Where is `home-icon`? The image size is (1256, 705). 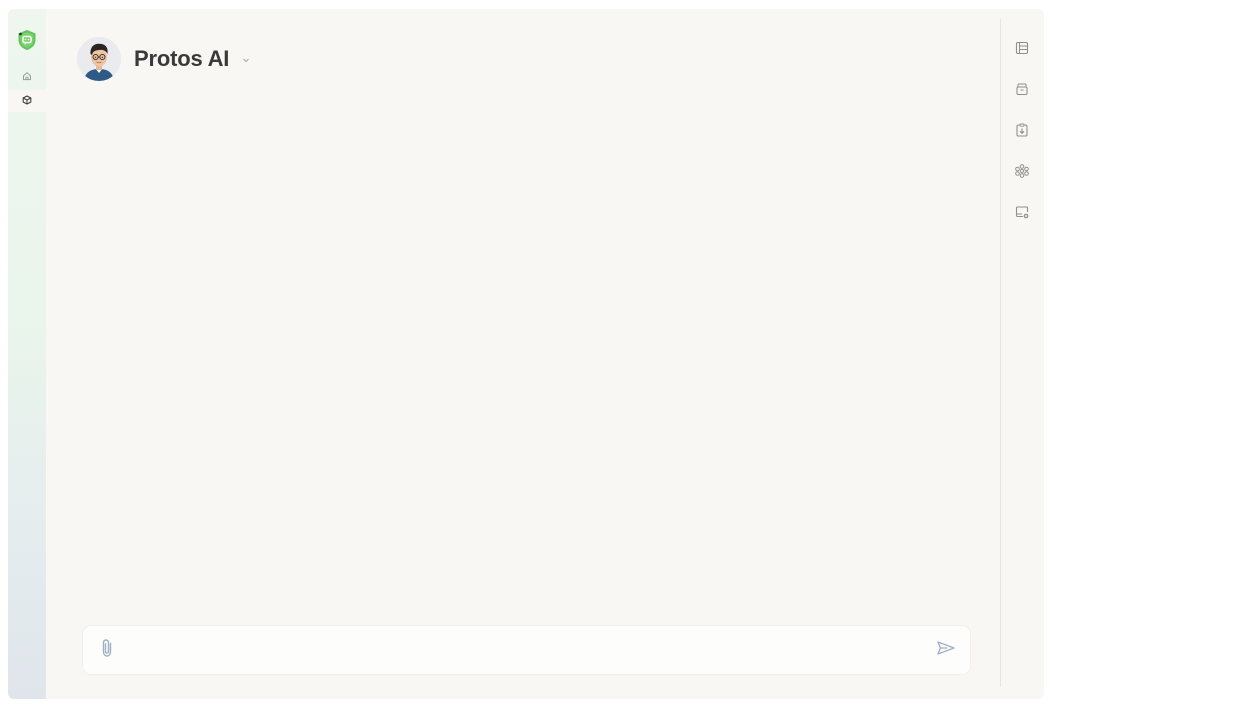
home-icon is located at coordinates (27, 77).